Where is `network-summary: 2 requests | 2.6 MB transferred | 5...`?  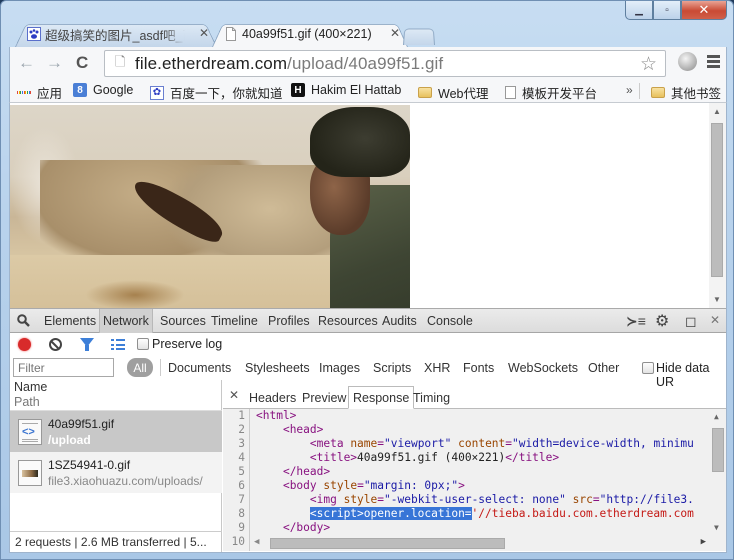 network-summary: 2 requests | 2.6 MB transferred | 5... is located at coordinates (116, 541).